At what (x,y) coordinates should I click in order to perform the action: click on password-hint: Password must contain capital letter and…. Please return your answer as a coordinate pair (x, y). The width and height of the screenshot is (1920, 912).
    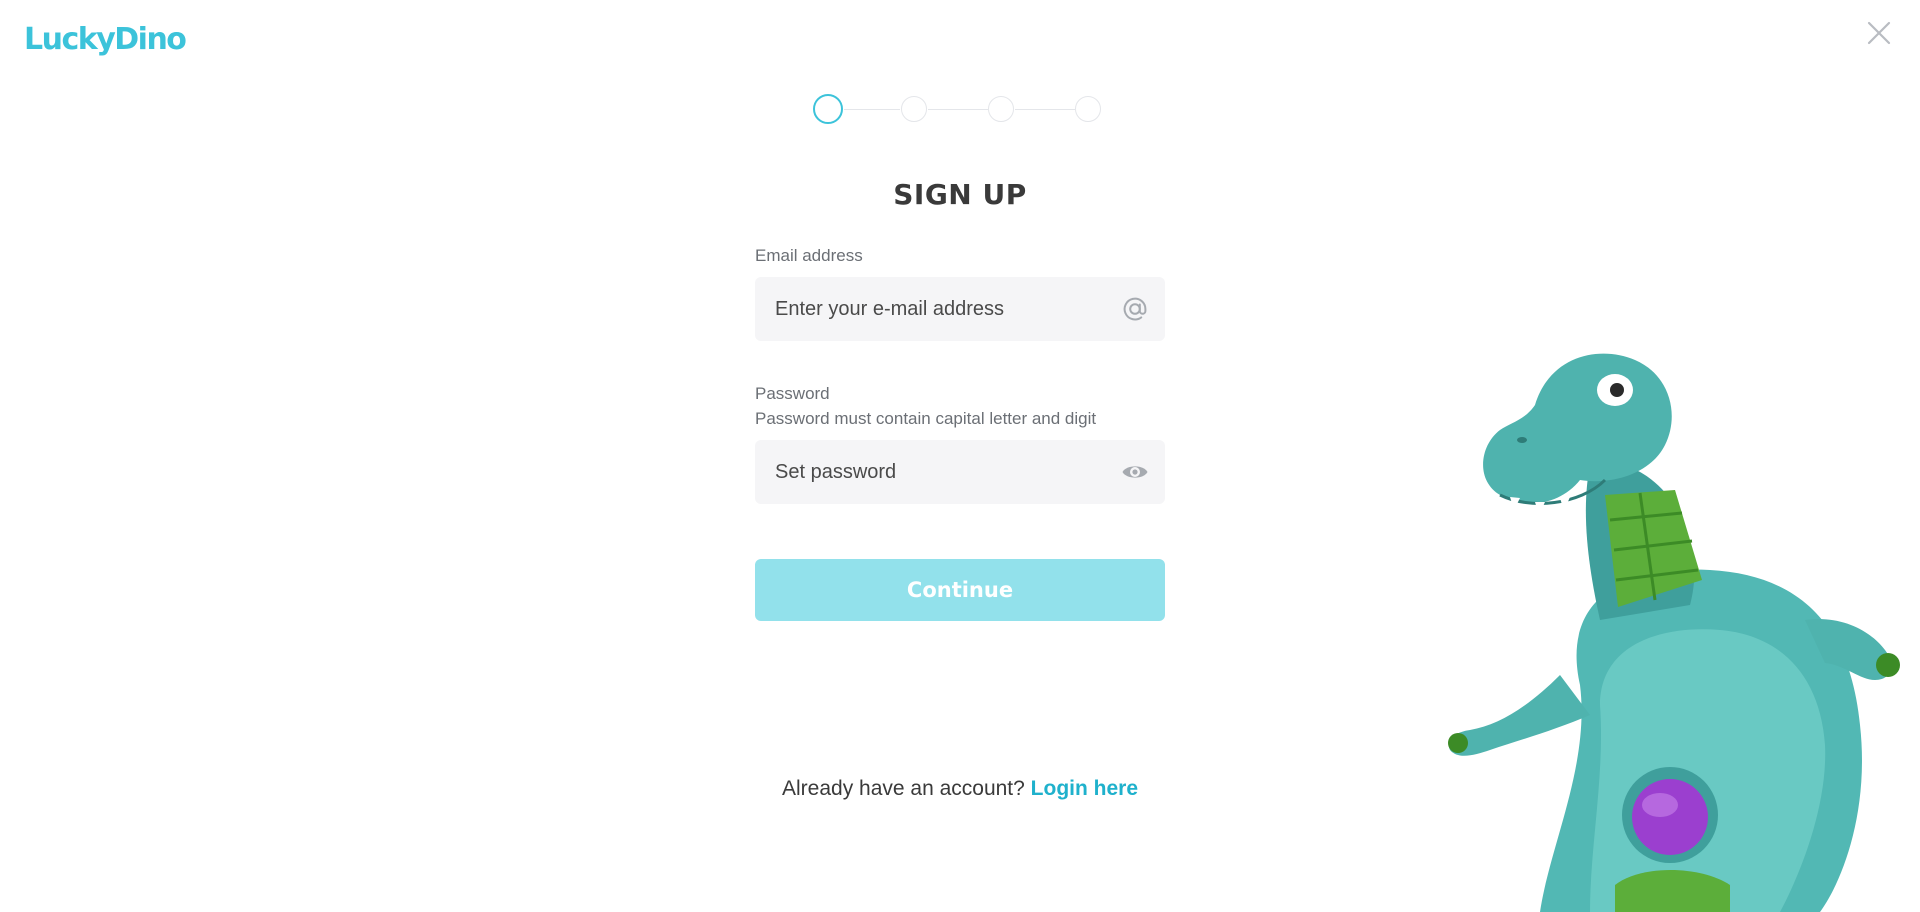
    Looking at the image, I should click on (926, 418).